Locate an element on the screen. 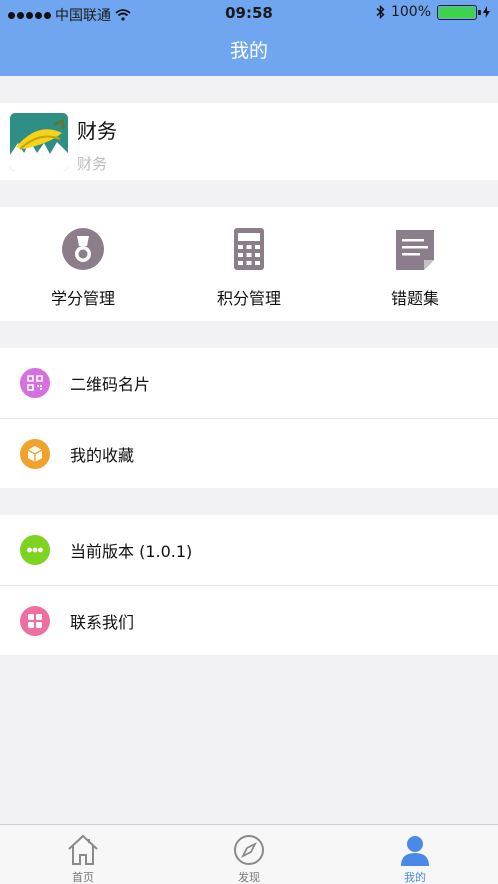 The image size is (498, 884). navigation-header: 中国联通 09:58 100% 我的 is located at coordinates (249, 38).